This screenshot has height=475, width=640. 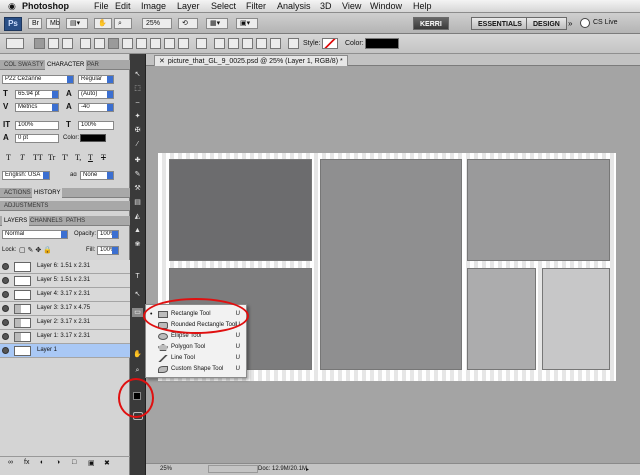 What do you see at coordinates (196, 358) in the screenshot?
I see `flyout-item-line: Line Tool U` at bounding box center [196, 358].